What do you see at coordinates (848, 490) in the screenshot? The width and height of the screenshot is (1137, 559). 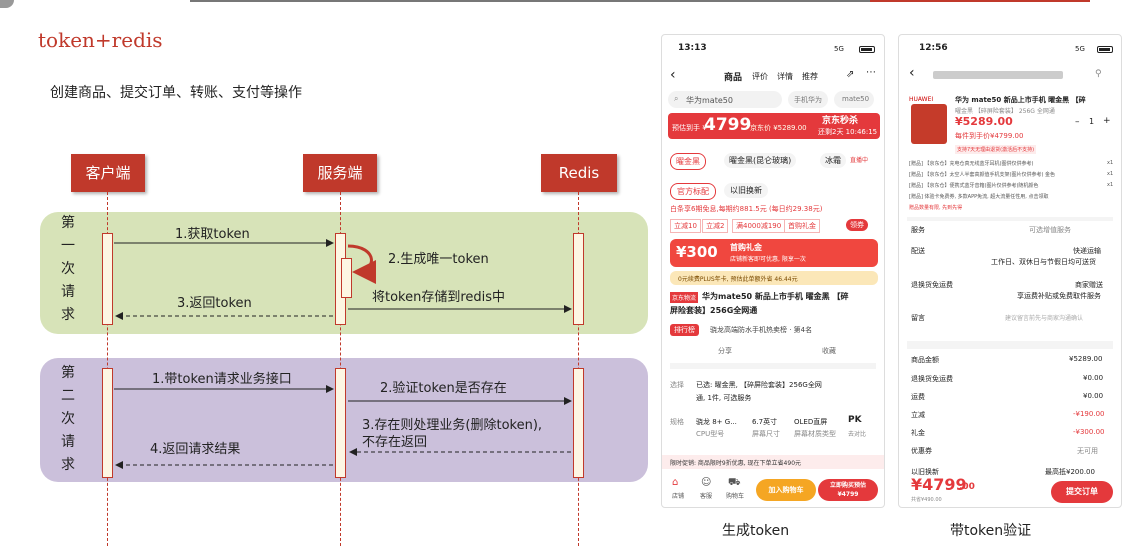 I see `buy-now-button: 立即购买预估 ¥4799` at bounding box center [848, 490].